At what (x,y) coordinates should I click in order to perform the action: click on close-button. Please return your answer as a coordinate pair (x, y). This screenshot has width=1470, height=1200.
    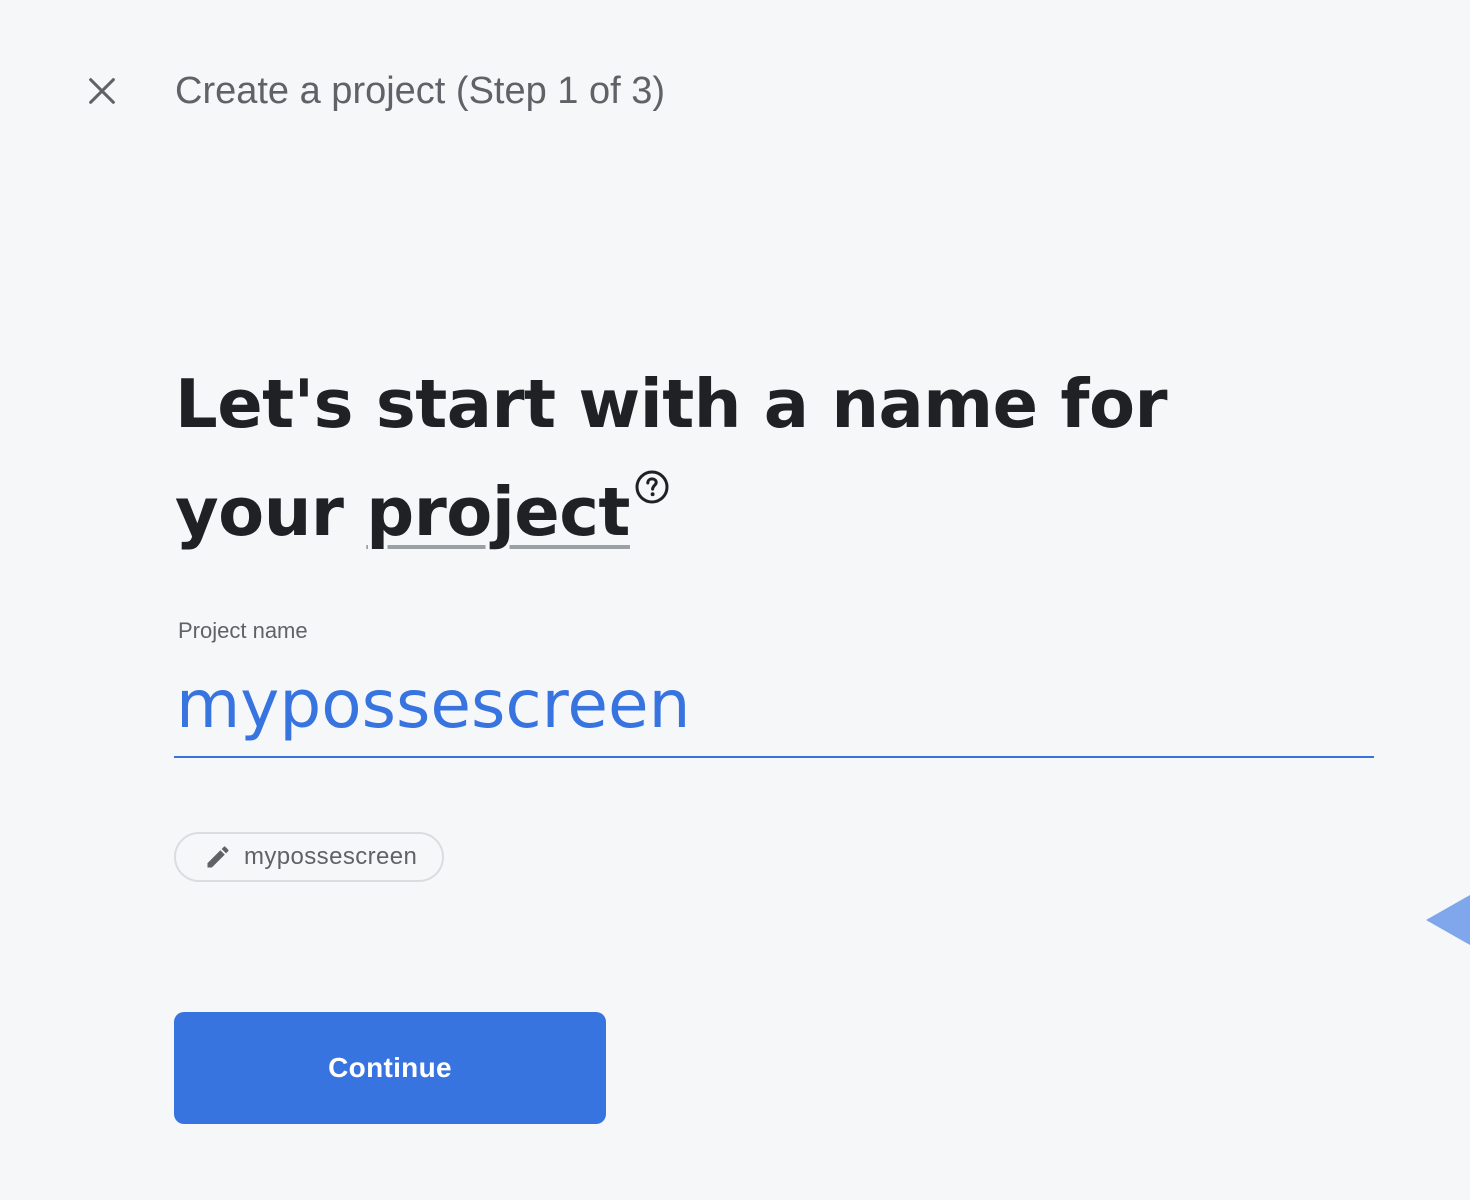
    Looking at the image, I should click on (102, 91).